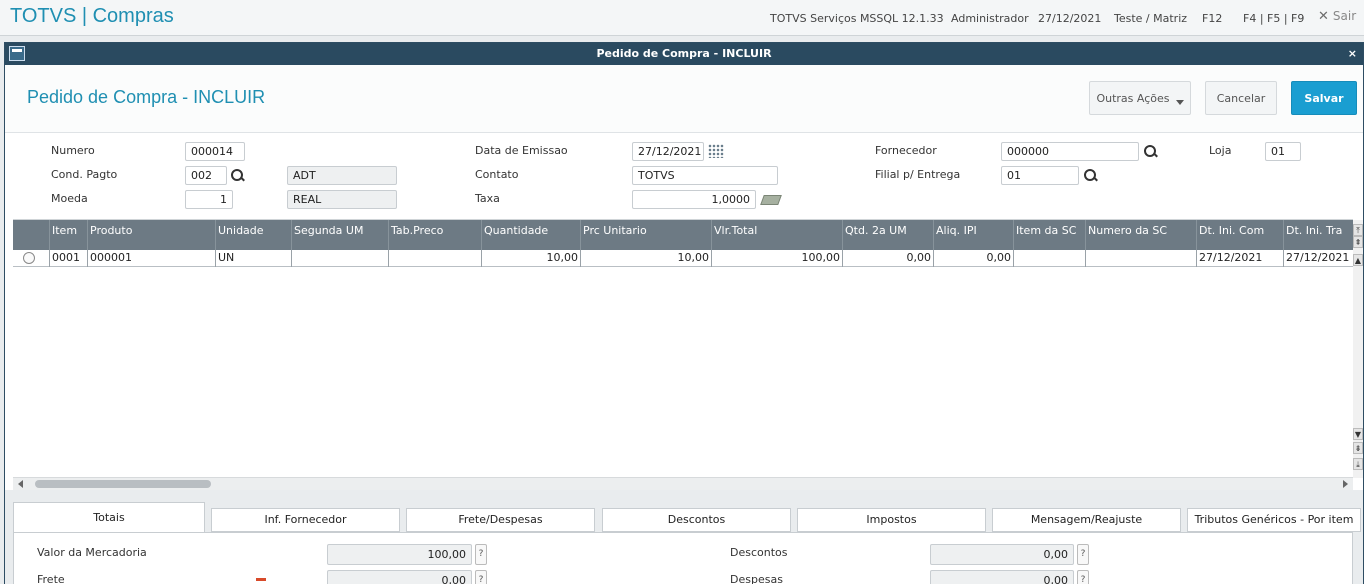 The width and height of the screenshot is (1364, 584). Describe the element at coordinates (339, 258) in the screenshot. I see `cell-segunda-um` at that location.